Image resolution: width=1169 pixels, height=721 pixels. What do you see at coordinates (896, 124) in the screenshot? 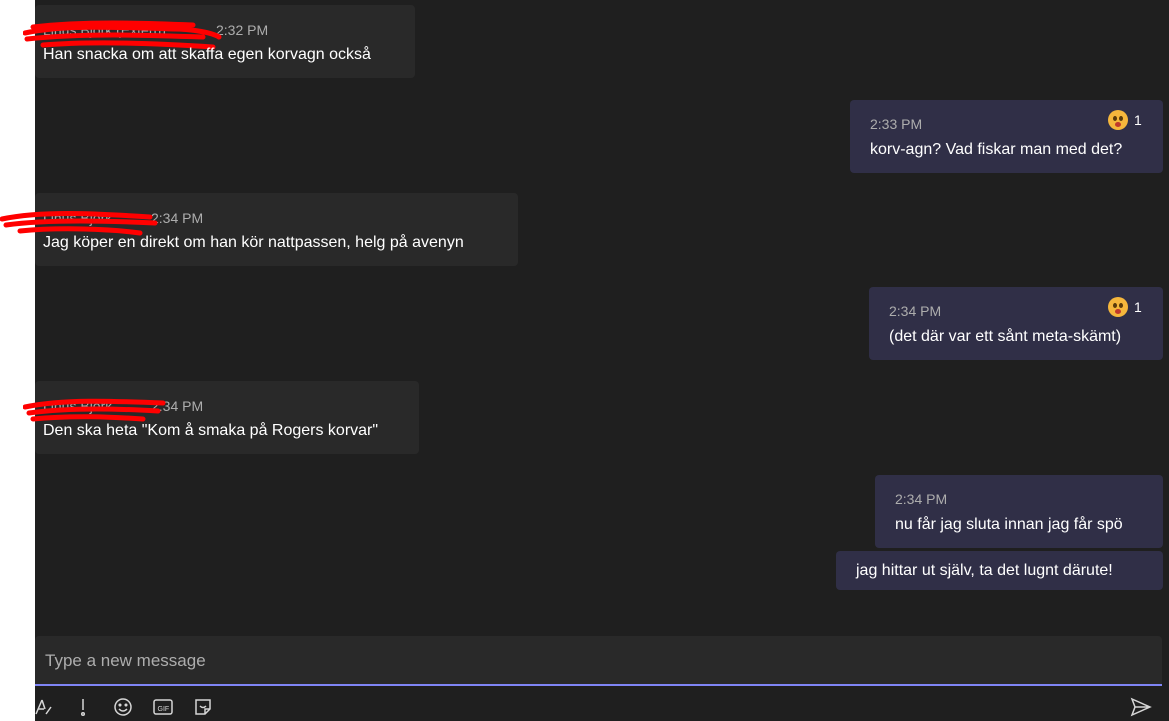
I see `message-time: 2:33 PM` at bounding box center [896, 124].